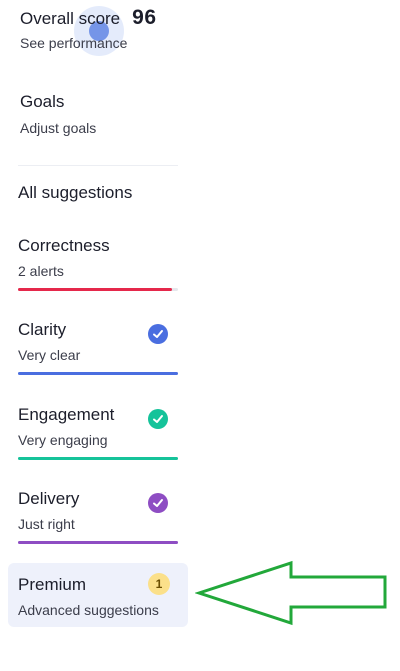 Image resolution: width=400 pixels, height=671 pixels. I want to click on category-name: Clarity, so click(42, 329).